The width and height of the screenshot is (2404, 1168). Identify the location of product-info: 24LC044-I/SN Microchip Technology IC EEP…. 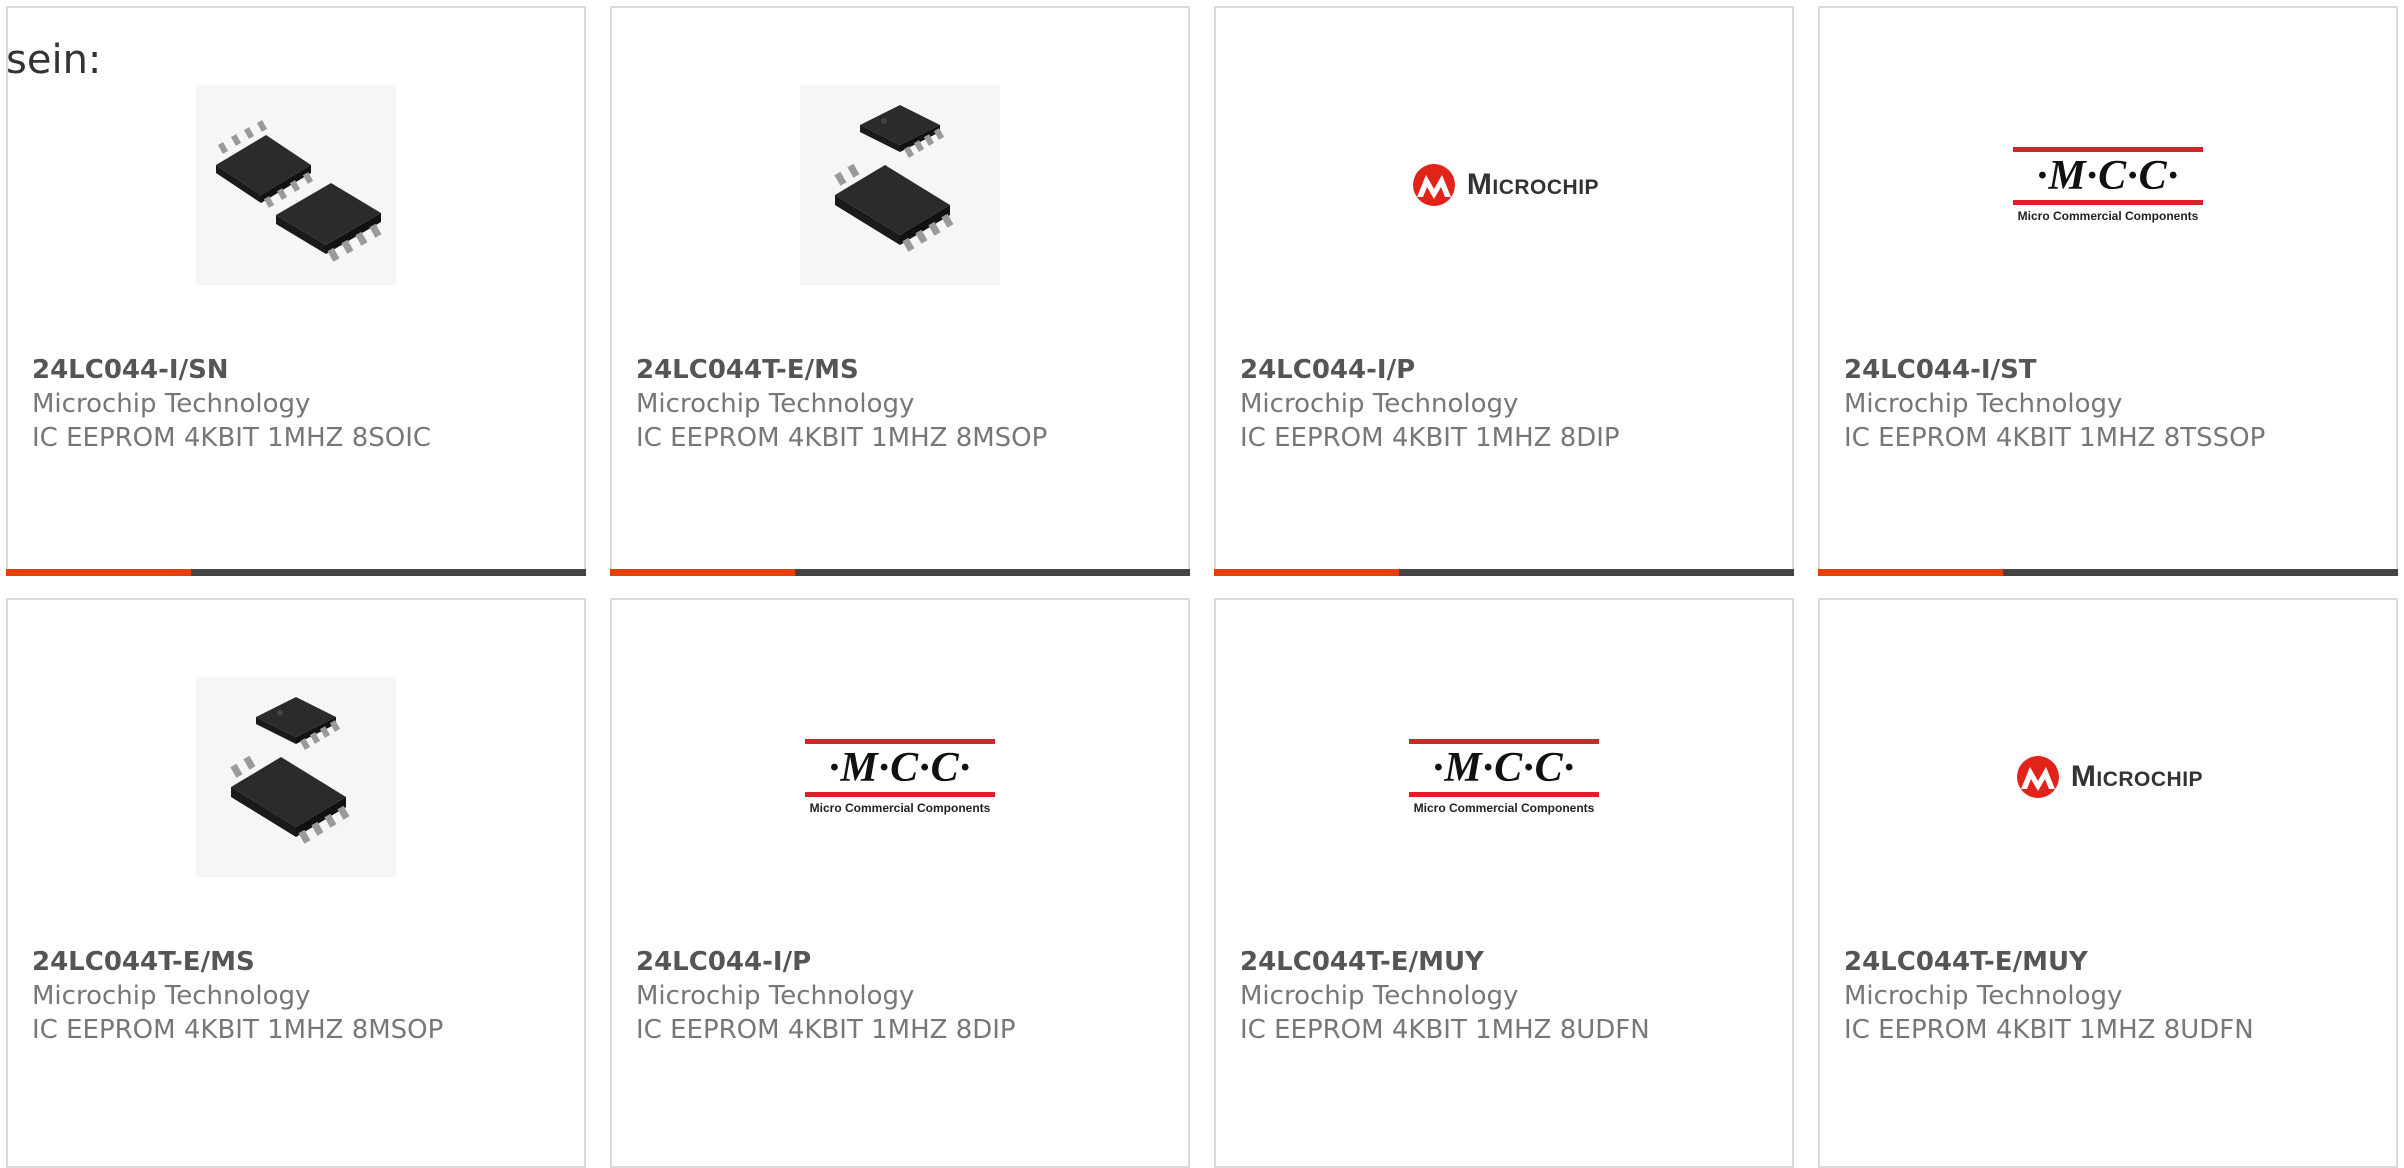
(298, 404).